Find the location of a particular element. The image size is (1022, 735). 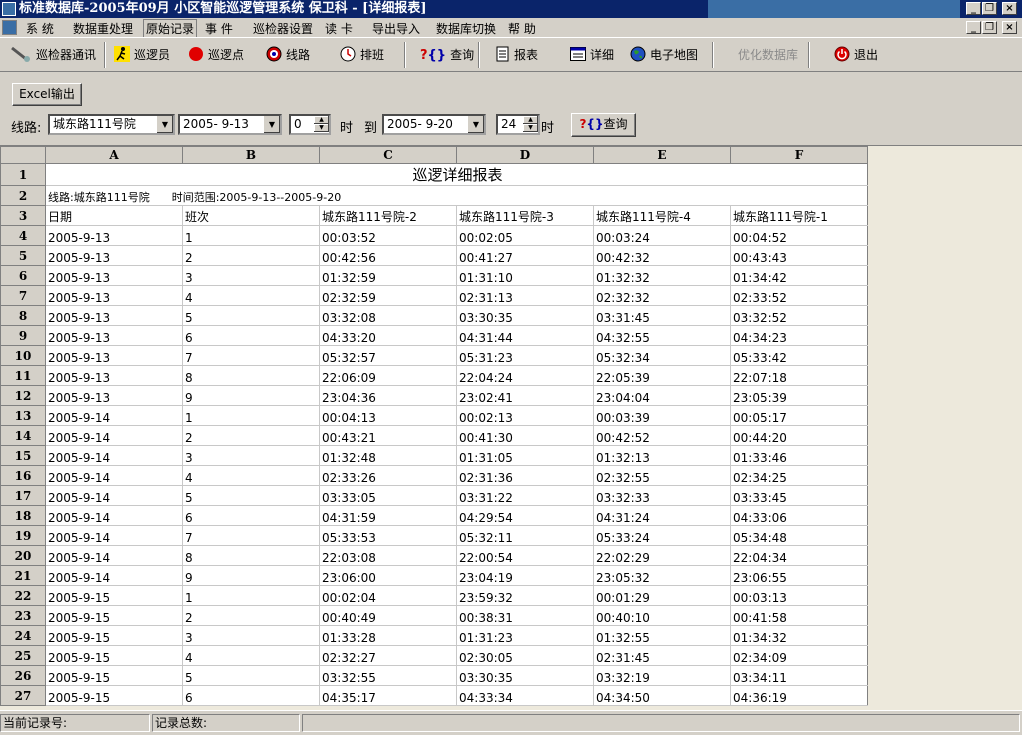

end-date-picker: 2005- 9-20 ▼ is located at coordinates (434, 124).